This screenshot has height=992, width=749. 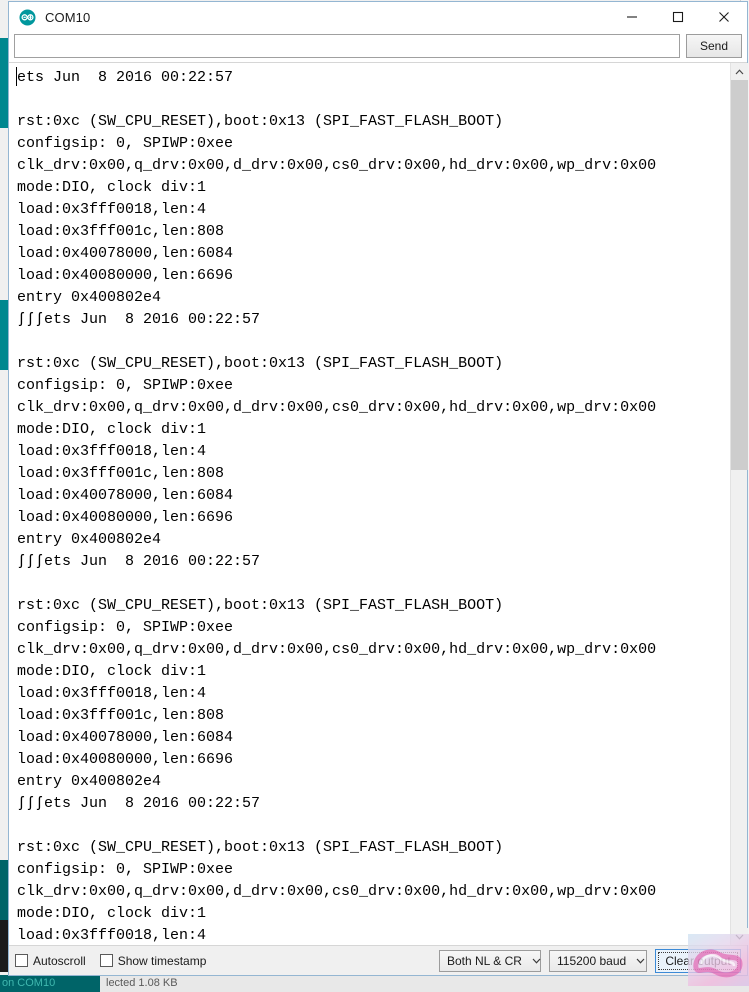 What do you see at coordinates (714, 45) in the screenshot?
I see `send-button: Send` at bounding box center [714, 45].